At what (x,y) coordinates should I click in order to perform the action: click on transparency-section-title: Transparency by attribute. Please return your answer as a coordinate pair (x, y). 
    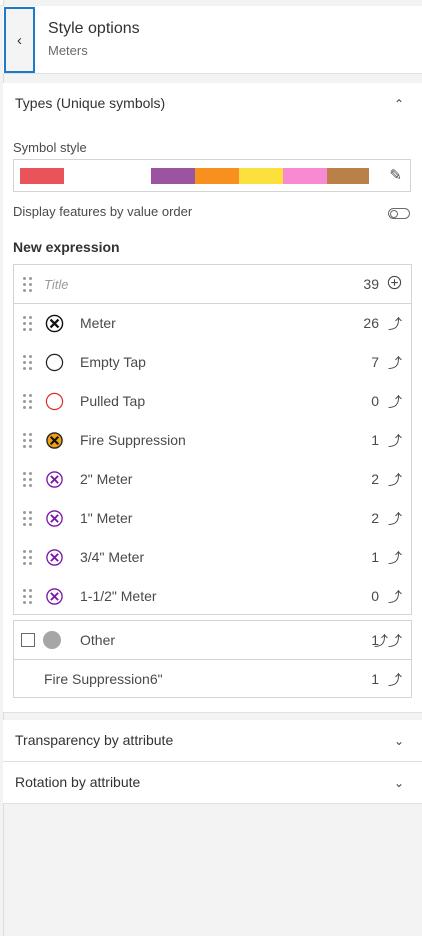
    Looking at the image, I should click on (94, 740).